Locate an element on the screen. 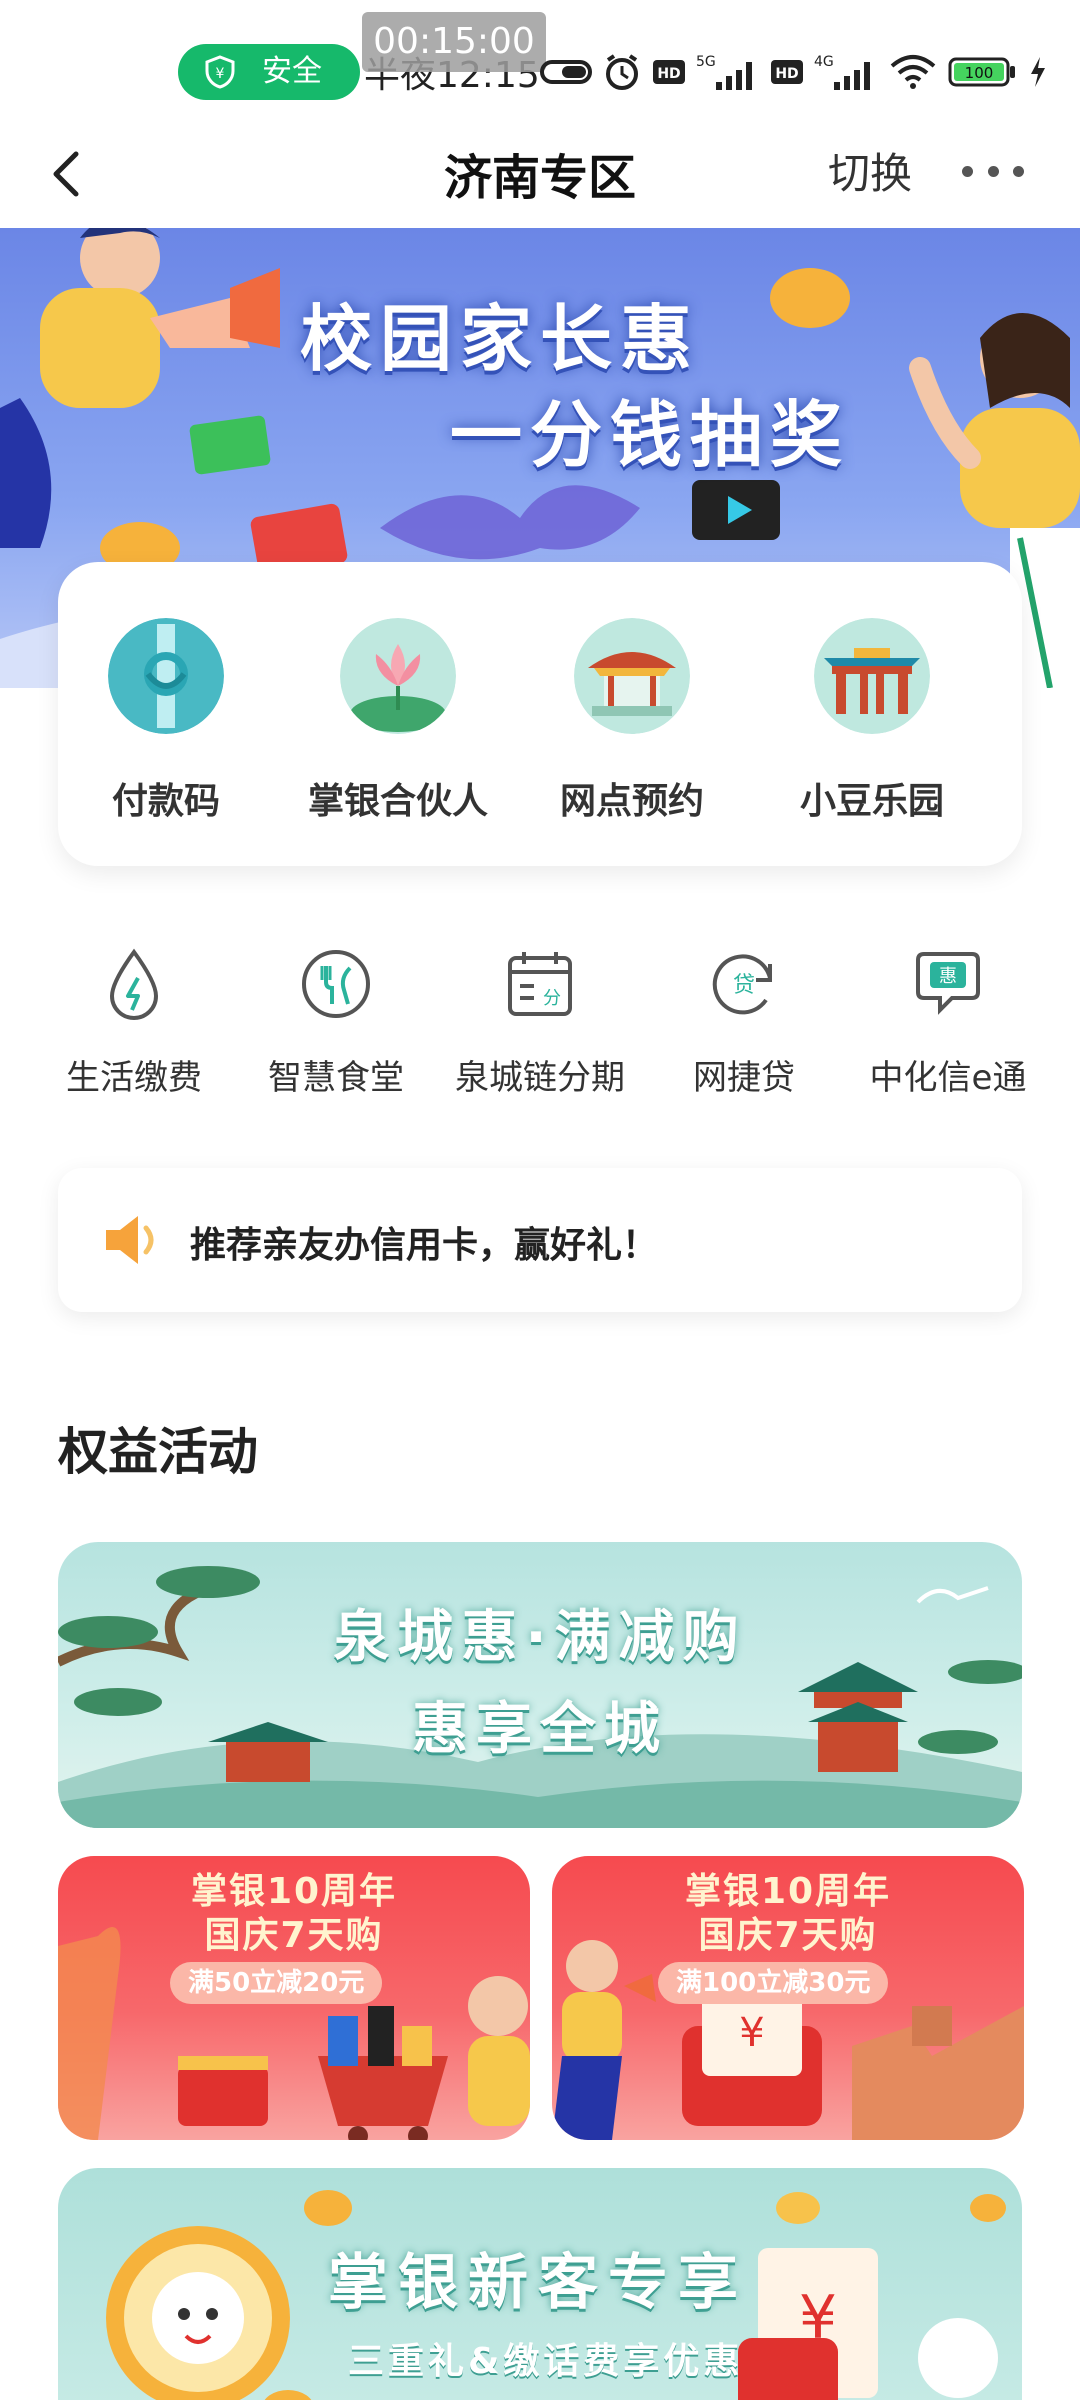 The height and width of the screenshot is (2400, 1080). quick-action-partner: 掌银合伙人 is located at coordinates (398, 721).